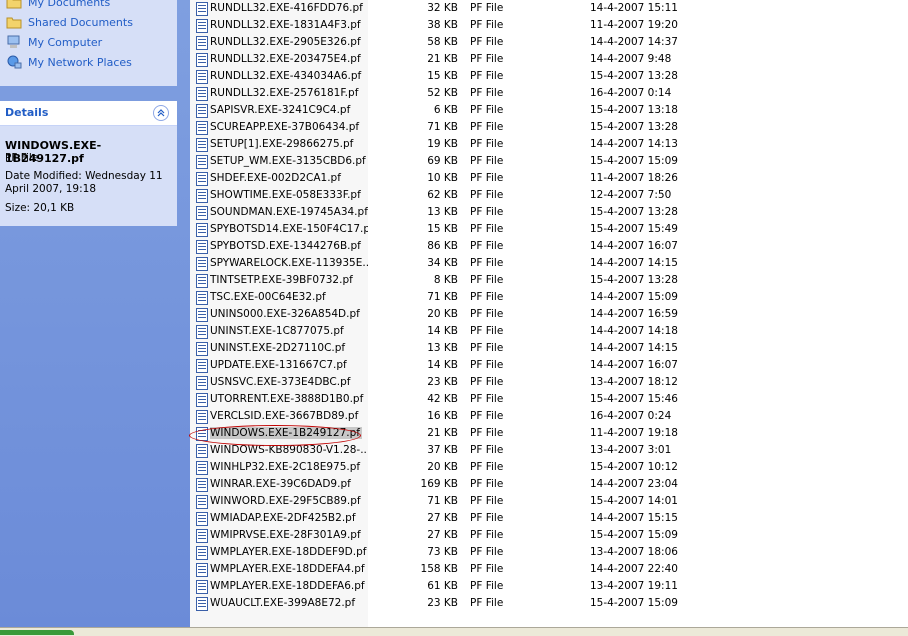 This screenshot has width=908, height=636. I want to click on folder-shared-icon, so click(14, 22).